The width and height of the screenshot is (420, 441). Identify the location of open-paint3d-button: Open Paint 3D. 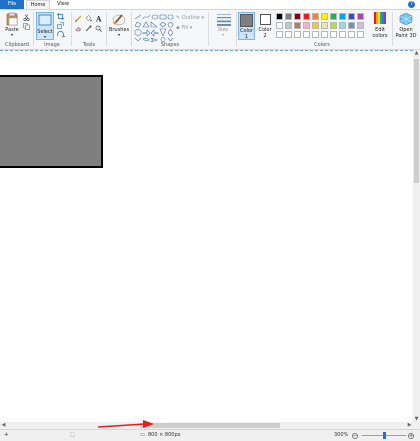
(406, 25).